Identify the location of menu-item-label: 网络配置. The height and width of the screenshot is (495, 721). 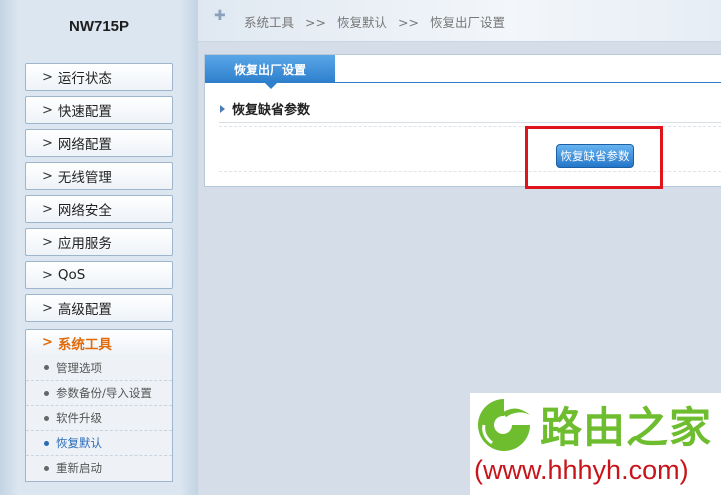
(84, 145).